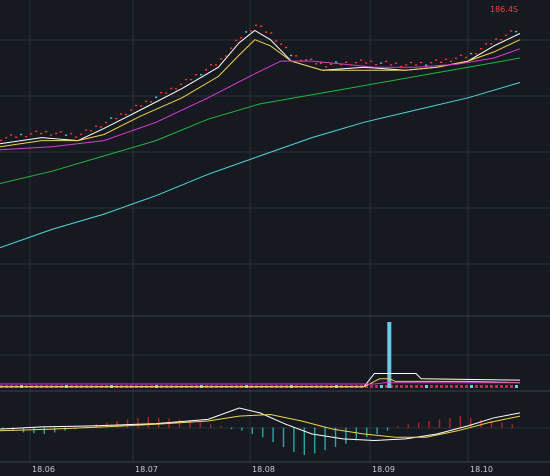 The width and height of the screenshot is (550, 476). I want to click on last-price-label: 186.4S, so click(504, 9).